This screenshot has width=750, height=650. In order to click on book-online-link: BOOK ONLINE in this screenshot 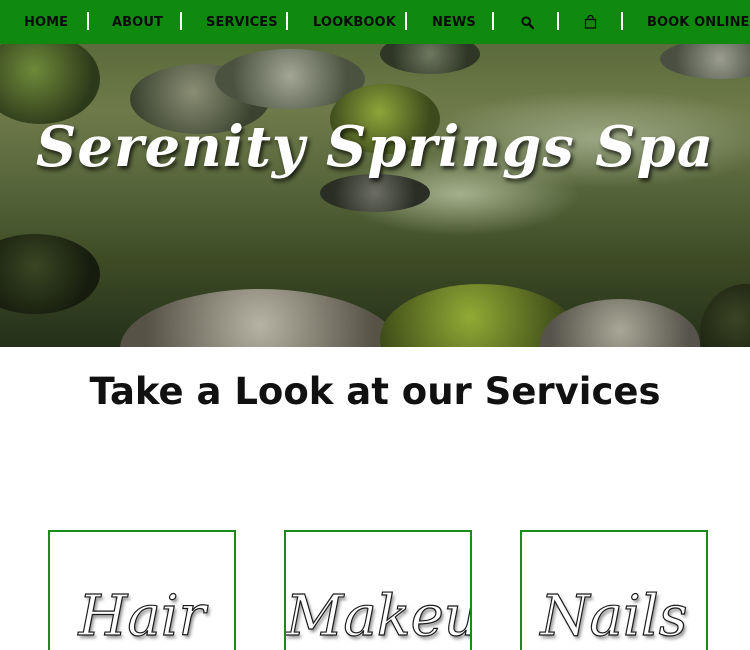, I will do `click(698, 22)`.